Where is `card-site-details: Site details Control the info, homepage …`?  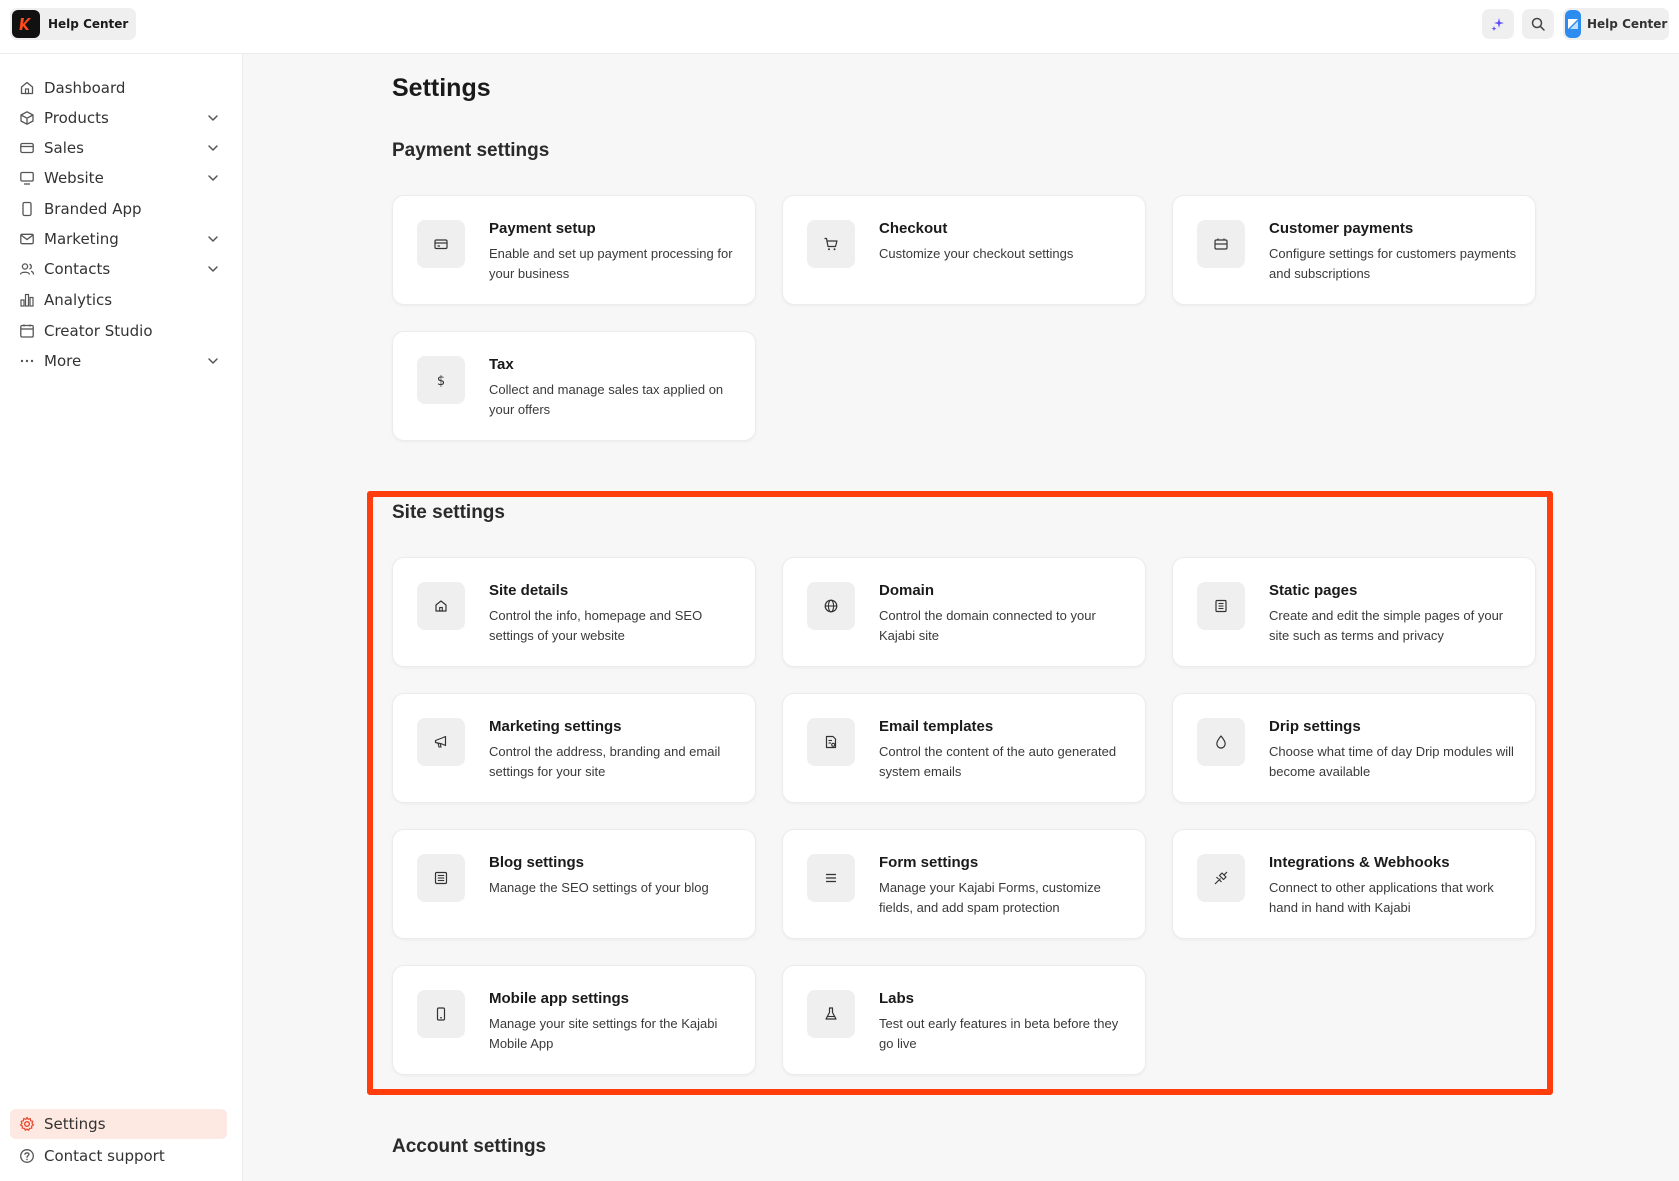
card-site-details: Site details Control the info, homepage … is located at coordinates (574, 612).